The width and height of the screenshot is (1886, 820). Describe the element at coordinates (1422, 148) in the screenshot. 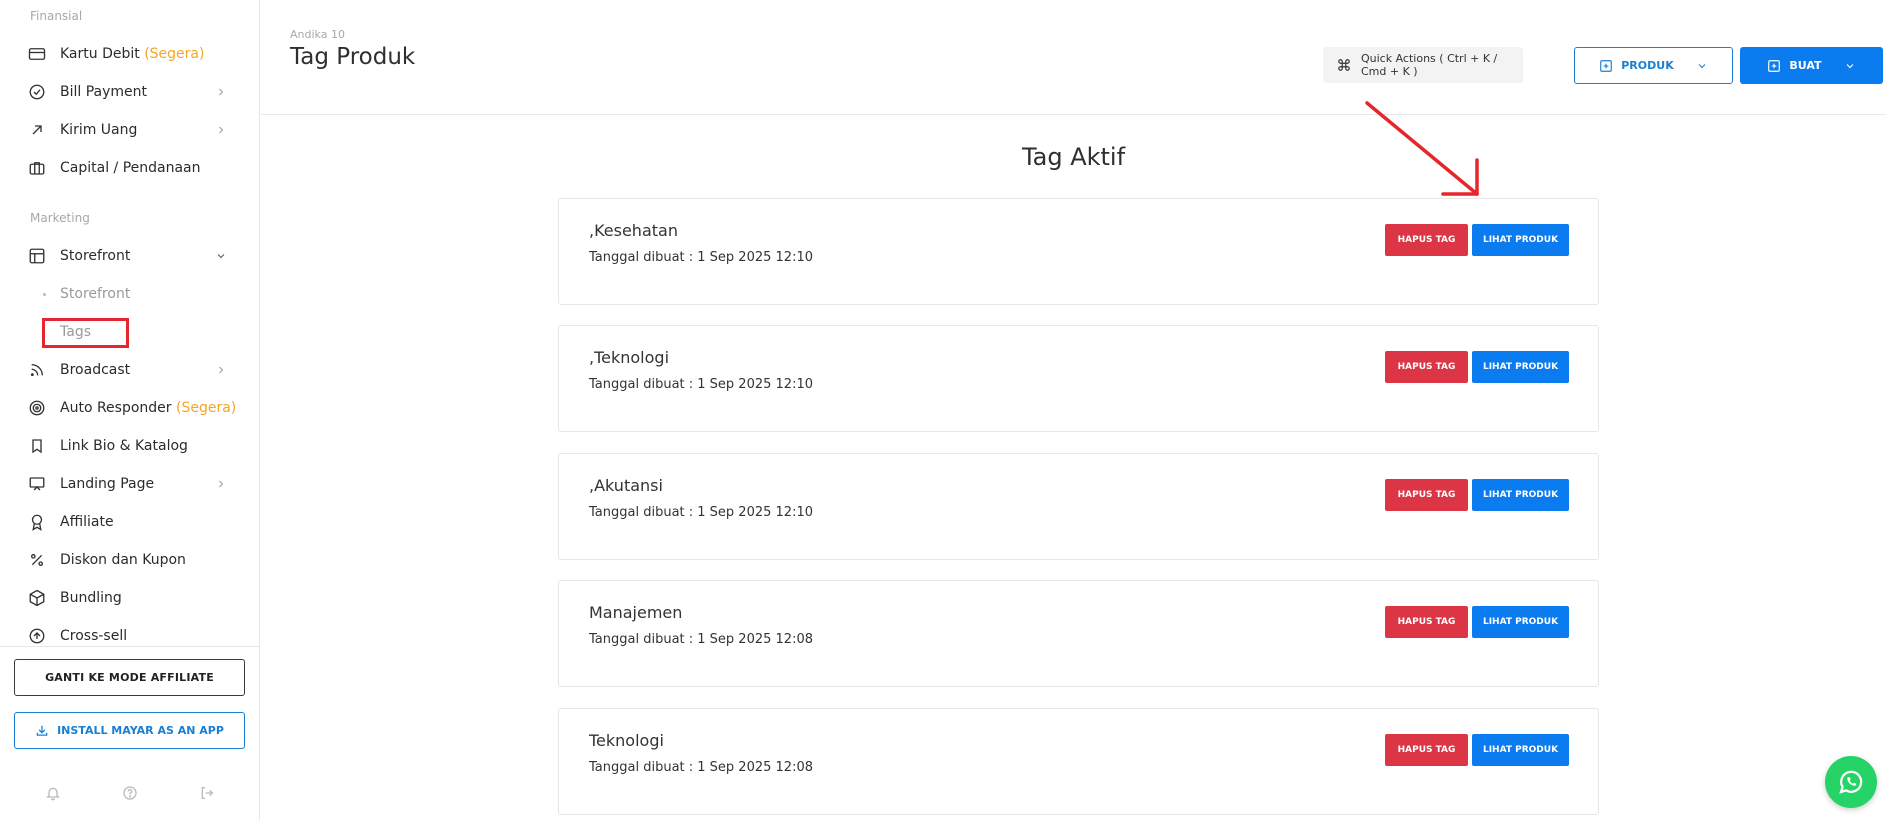

I see `annotation-arrow` at that location.